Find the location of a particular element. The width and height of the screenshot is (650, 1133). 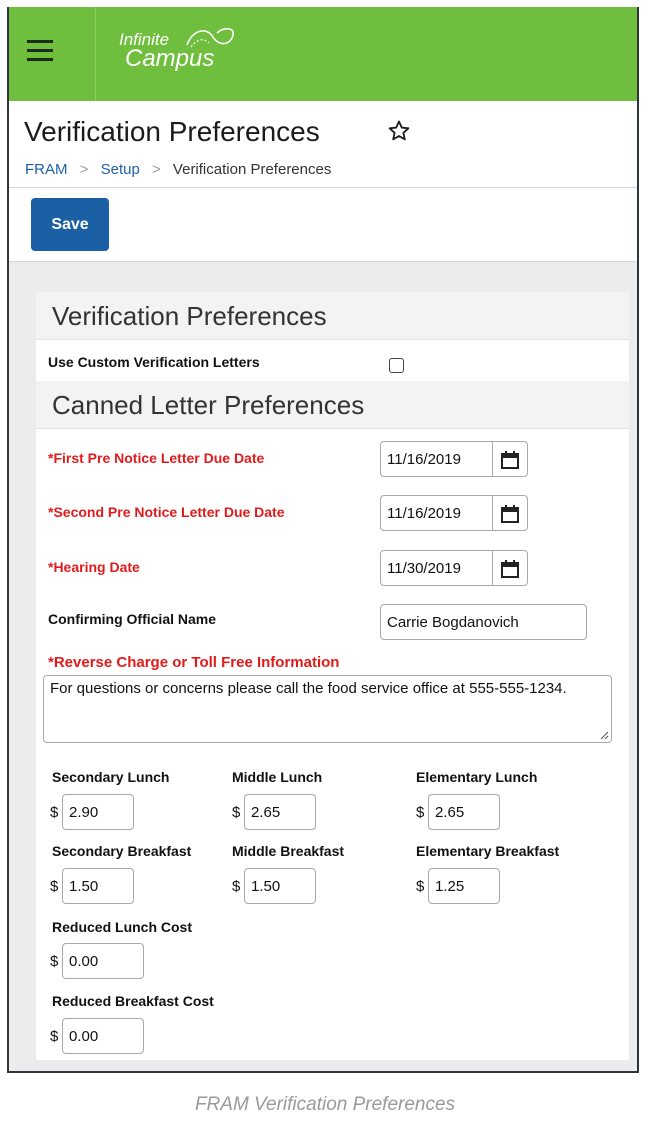

reduced-lunch-value: 0.00 is located at coordinates (84, 961).